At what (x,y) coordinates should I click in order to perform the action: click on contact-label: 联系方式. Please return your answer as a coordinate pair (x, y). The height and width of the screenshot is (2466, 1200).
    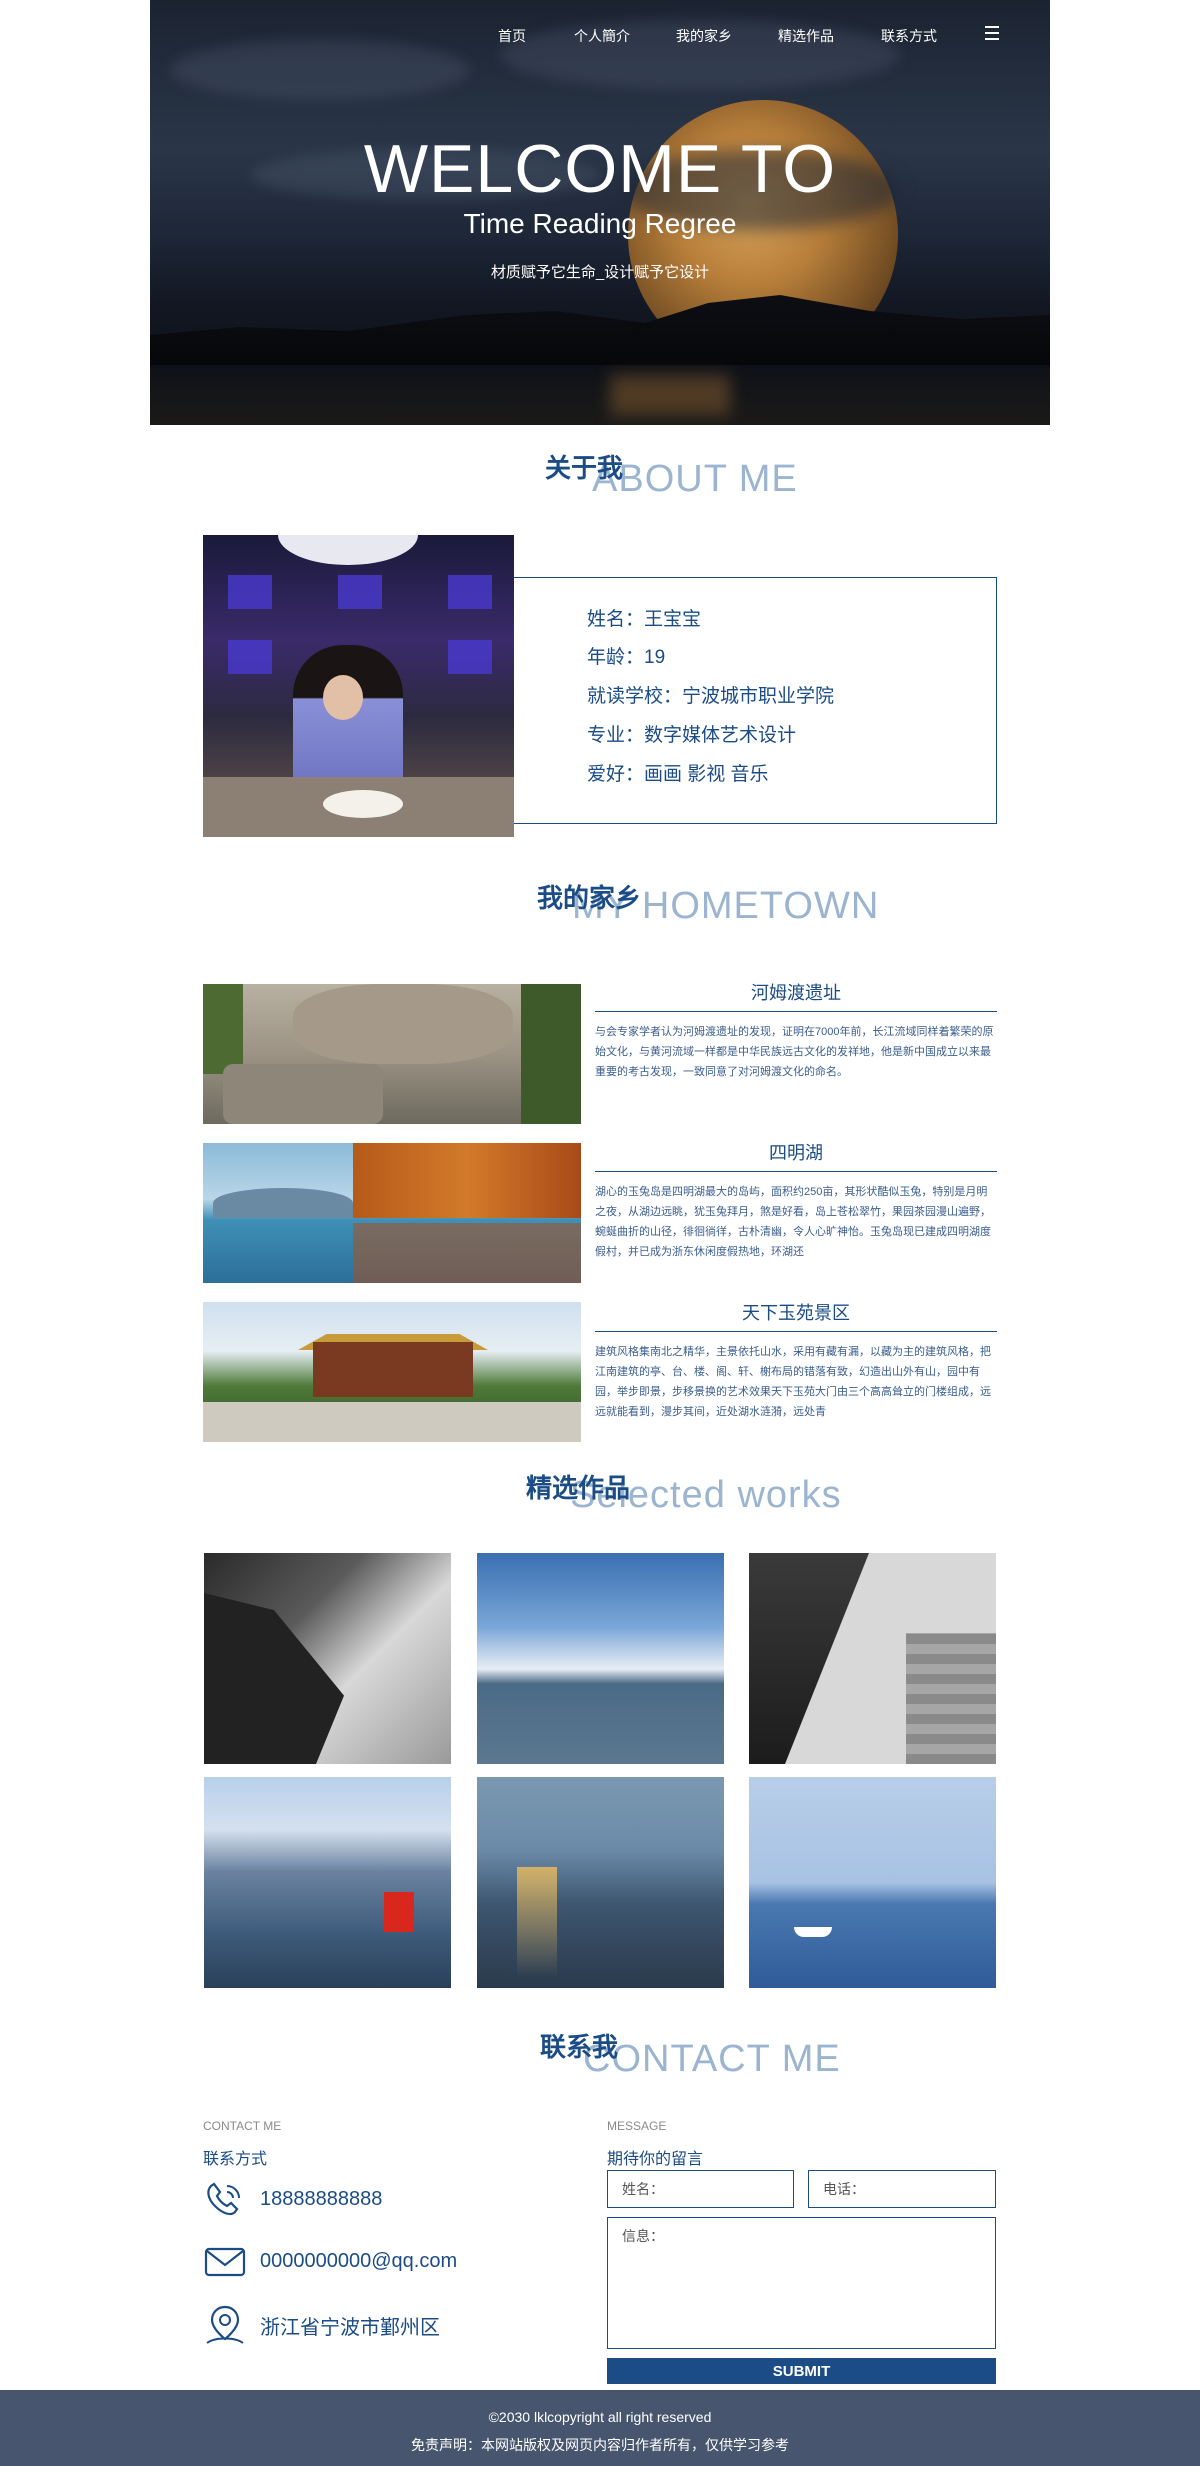
    Looking at the image, I should click on (235, 2159).